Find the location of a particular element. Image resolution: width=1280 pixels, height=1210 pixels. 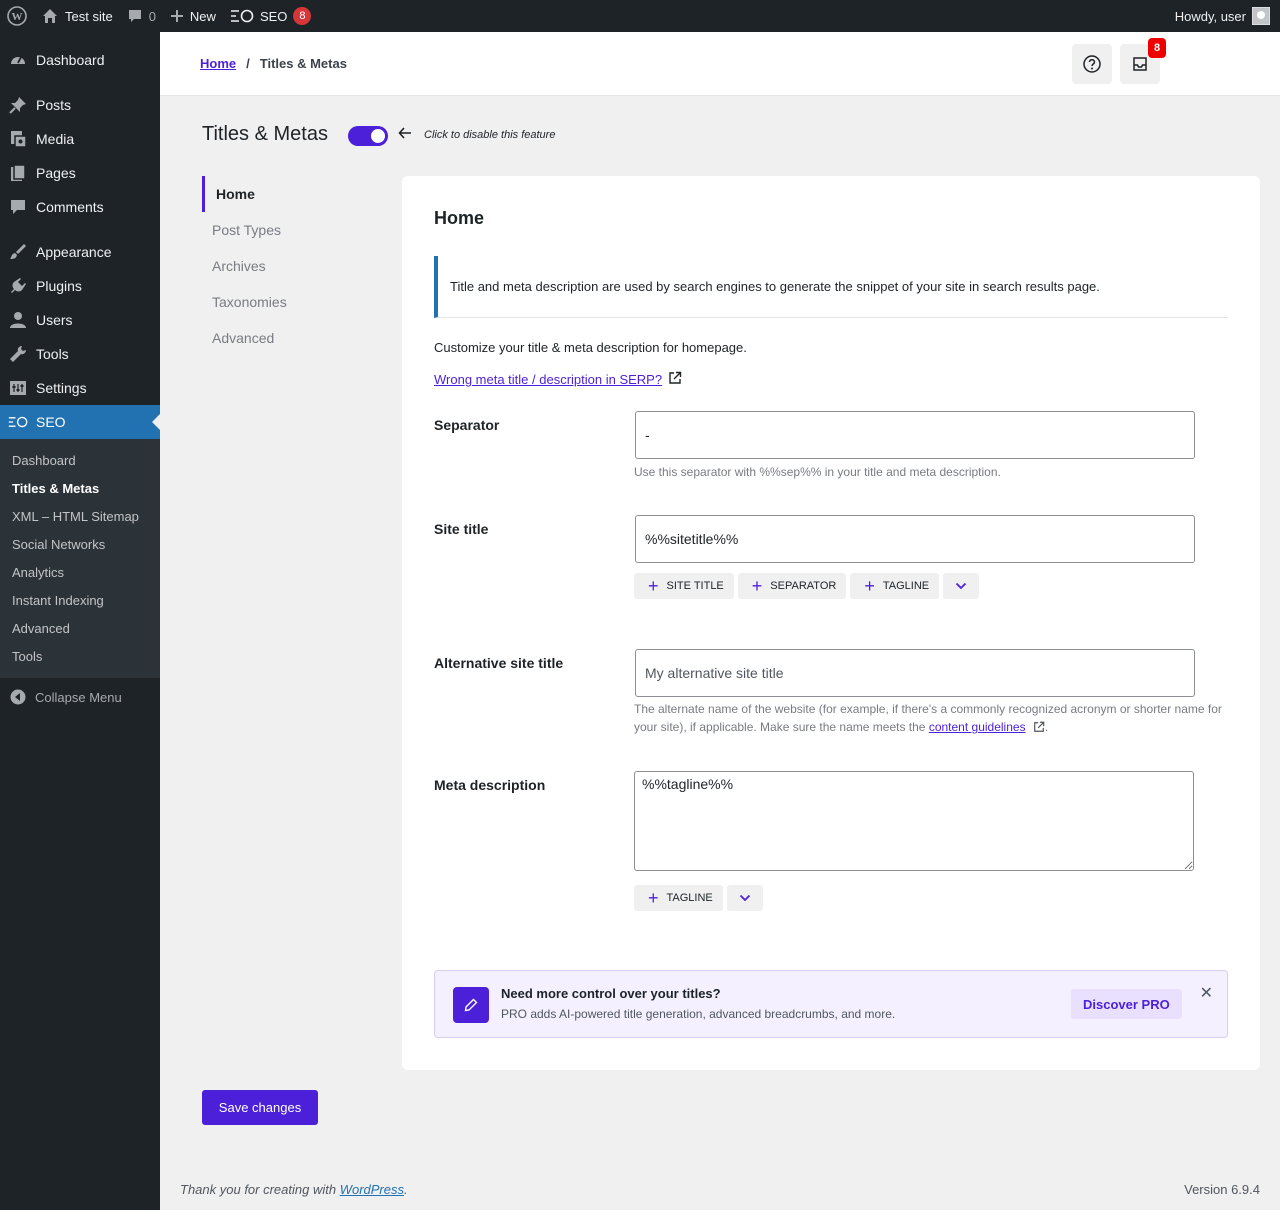

avatar is located at coordinates (1261, 16).